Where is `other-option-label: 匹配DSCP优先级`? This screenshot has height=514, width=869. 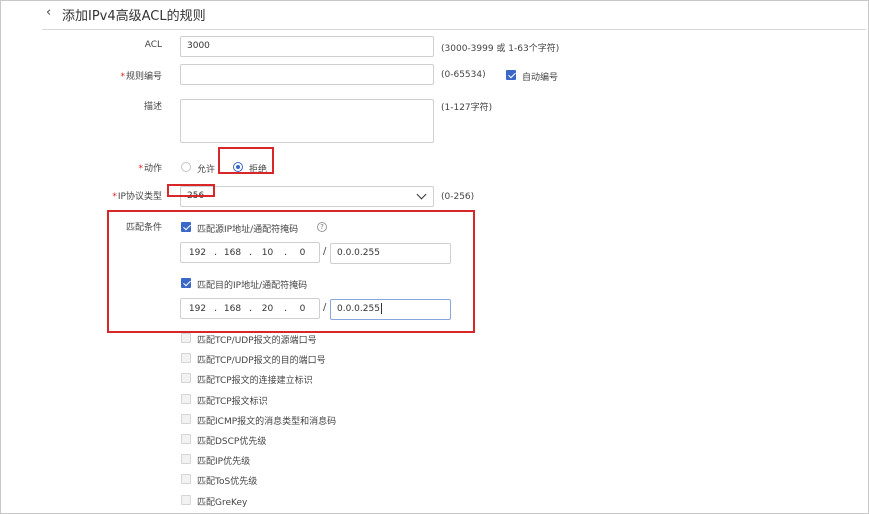
other-option-label: 匹配DSCP优先级 is located at coordinates (232, 442).